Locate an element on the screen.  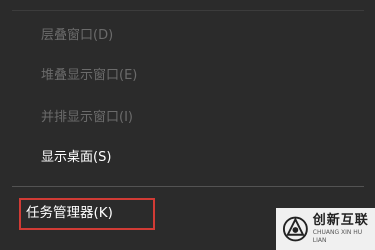
menu-item-side-by-side-windows: 并排显示窗口(I) is located at coordinates (87, 118).